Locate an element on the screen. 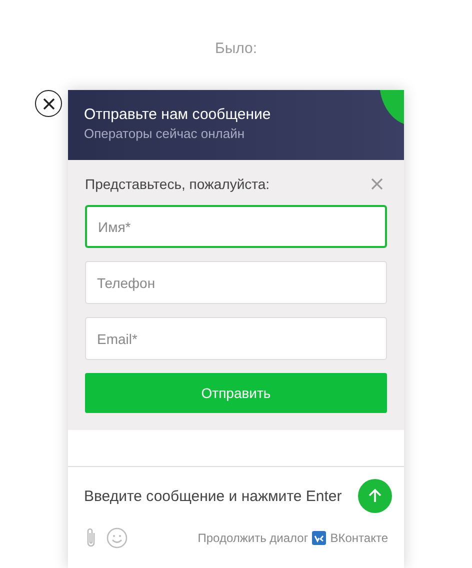  form-prompt: Представьтесь, пожалуйста: is located at coordinates (177, 184).